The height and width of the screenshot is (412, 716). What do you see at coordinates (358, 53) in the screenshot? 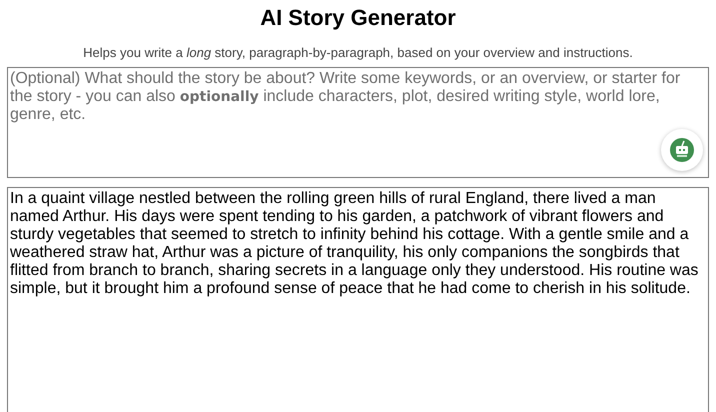
I see `page-subtitle: Helps you write a long story, paragraph-by-paragraph, based on your overview and instructions.` at bounding box center [358, 53].